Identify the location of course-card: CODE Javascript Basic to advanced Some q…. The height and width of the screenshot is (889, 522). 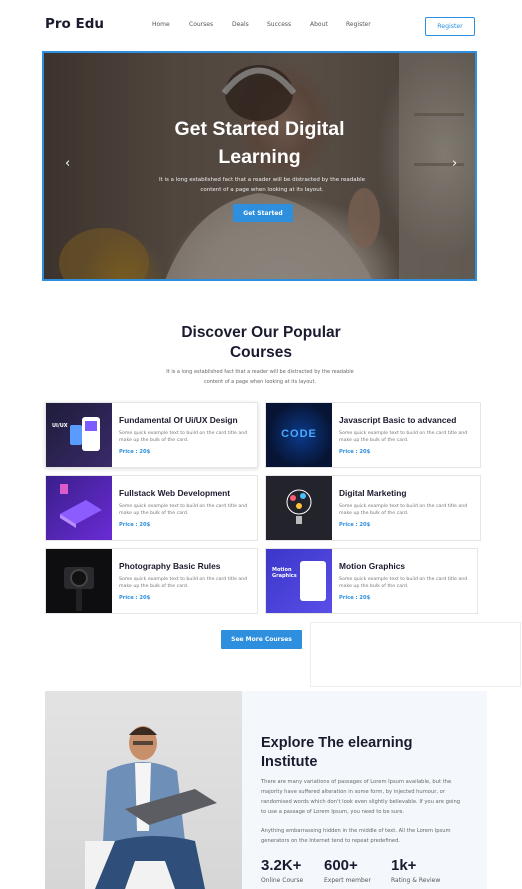
(373, 435).